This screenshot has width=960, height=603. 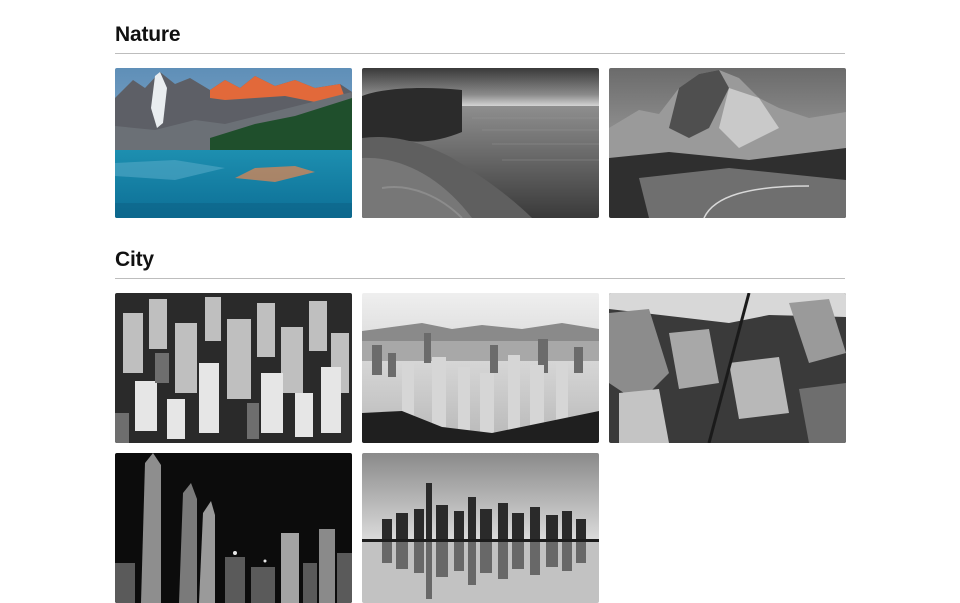 I want to click on city-skyline-hills-image, so click(x=480, y=368).